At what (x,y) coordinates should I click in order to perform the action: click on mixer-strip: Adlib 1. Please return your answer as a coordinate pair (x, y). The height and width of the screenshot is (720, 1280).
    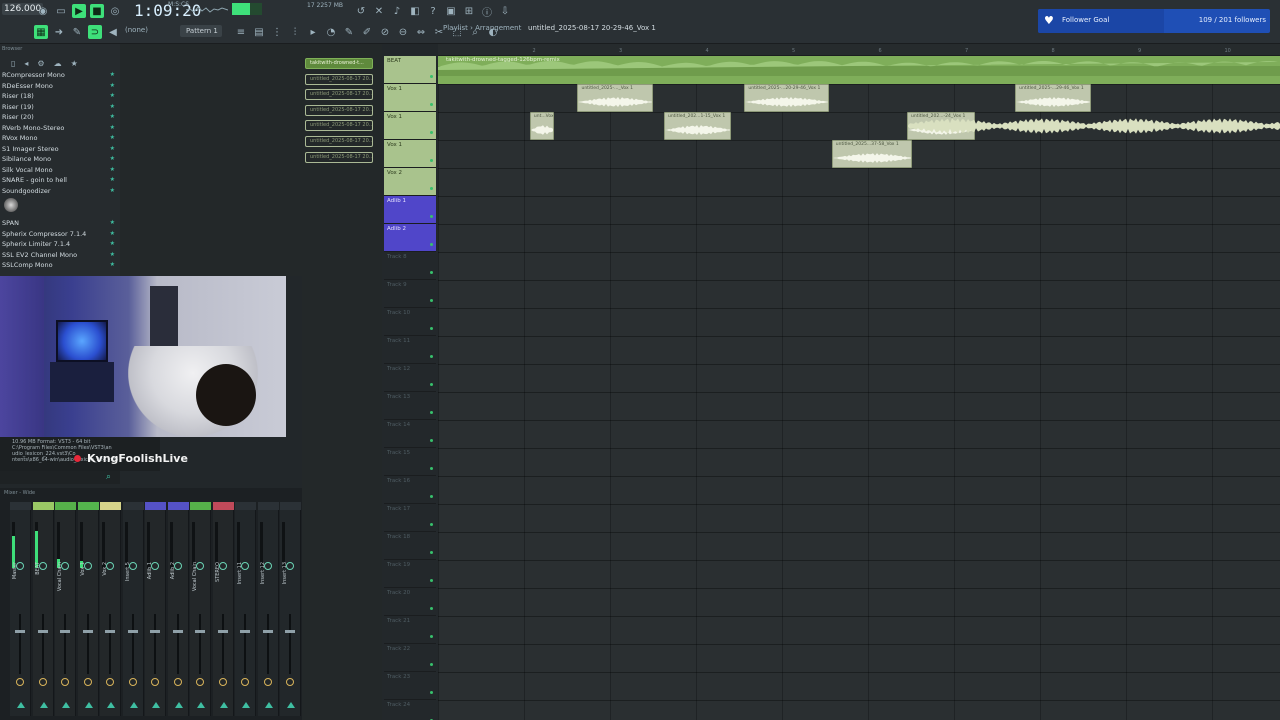
    Looking at the image, I should click on (155, 609).